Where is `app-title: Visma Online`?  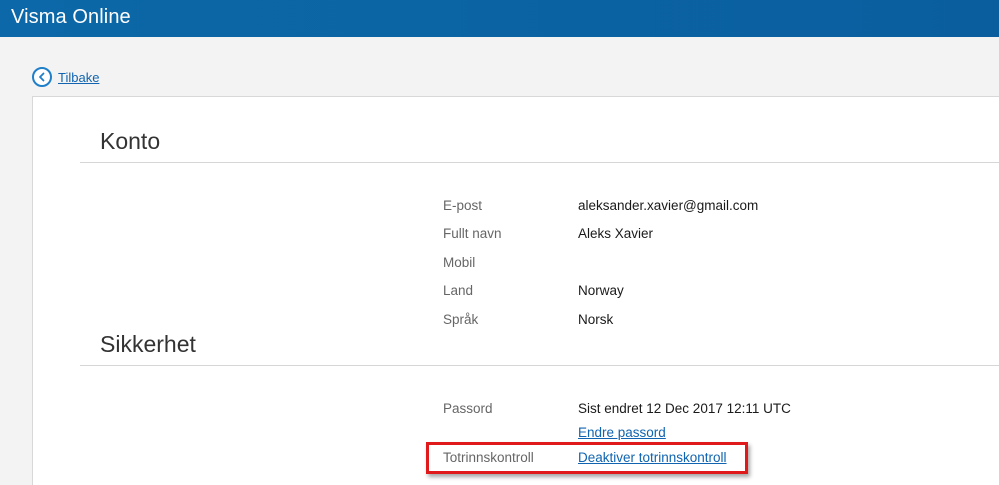 app-title: Visma Online is located at coordinates (71, 17).